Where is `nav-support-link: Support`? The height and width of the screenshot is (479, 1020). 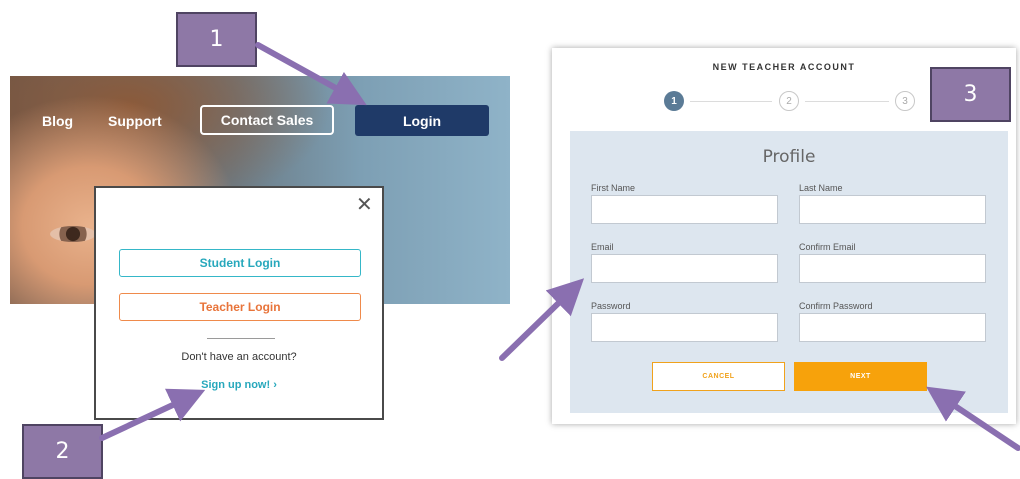
nav-support-link: Support is located at coordinates (135, 121).